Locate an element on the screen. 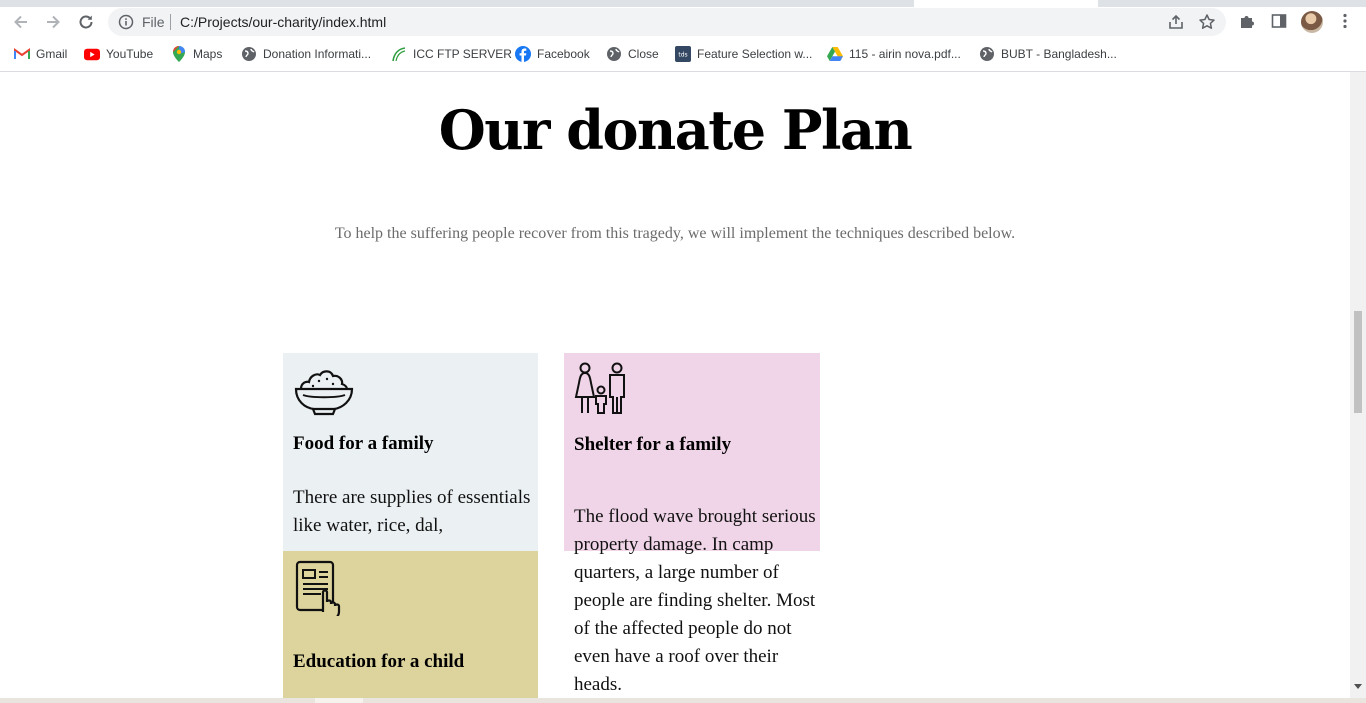 This screenshot has width=1366, height=703. education-tablet-icon is located at coordinates (318, 588).